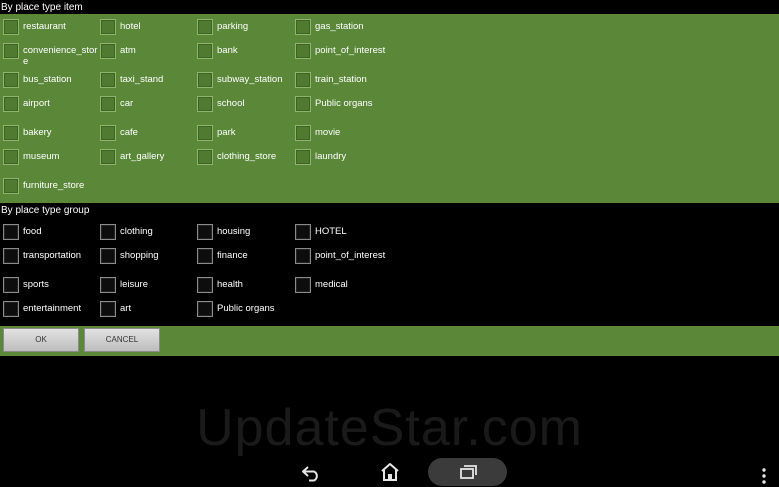 The height and width of the screenshot is (487, 779). I want to click on place-type-checkbox-subway-station: subway_station, so click(243, 82).